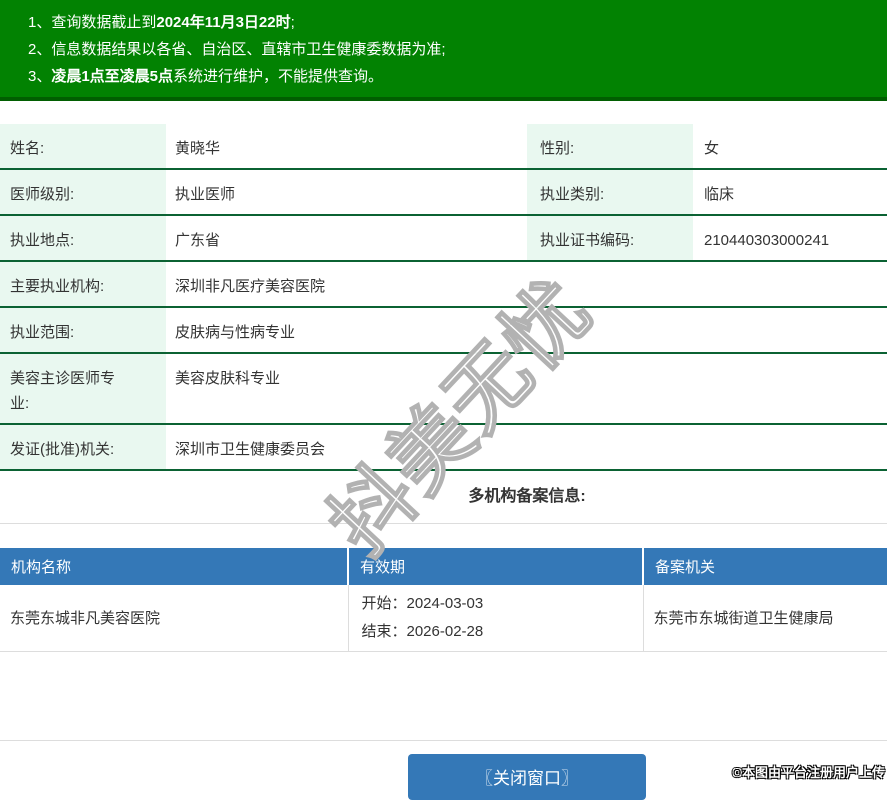 This screenshot has height=800, width=887. Describe the element at coordinates (248, 49) in the screenshot. I see `notice-text: 信息数据结果以各省、自治区、直辖市卫生健康委数据为准;` at that location.